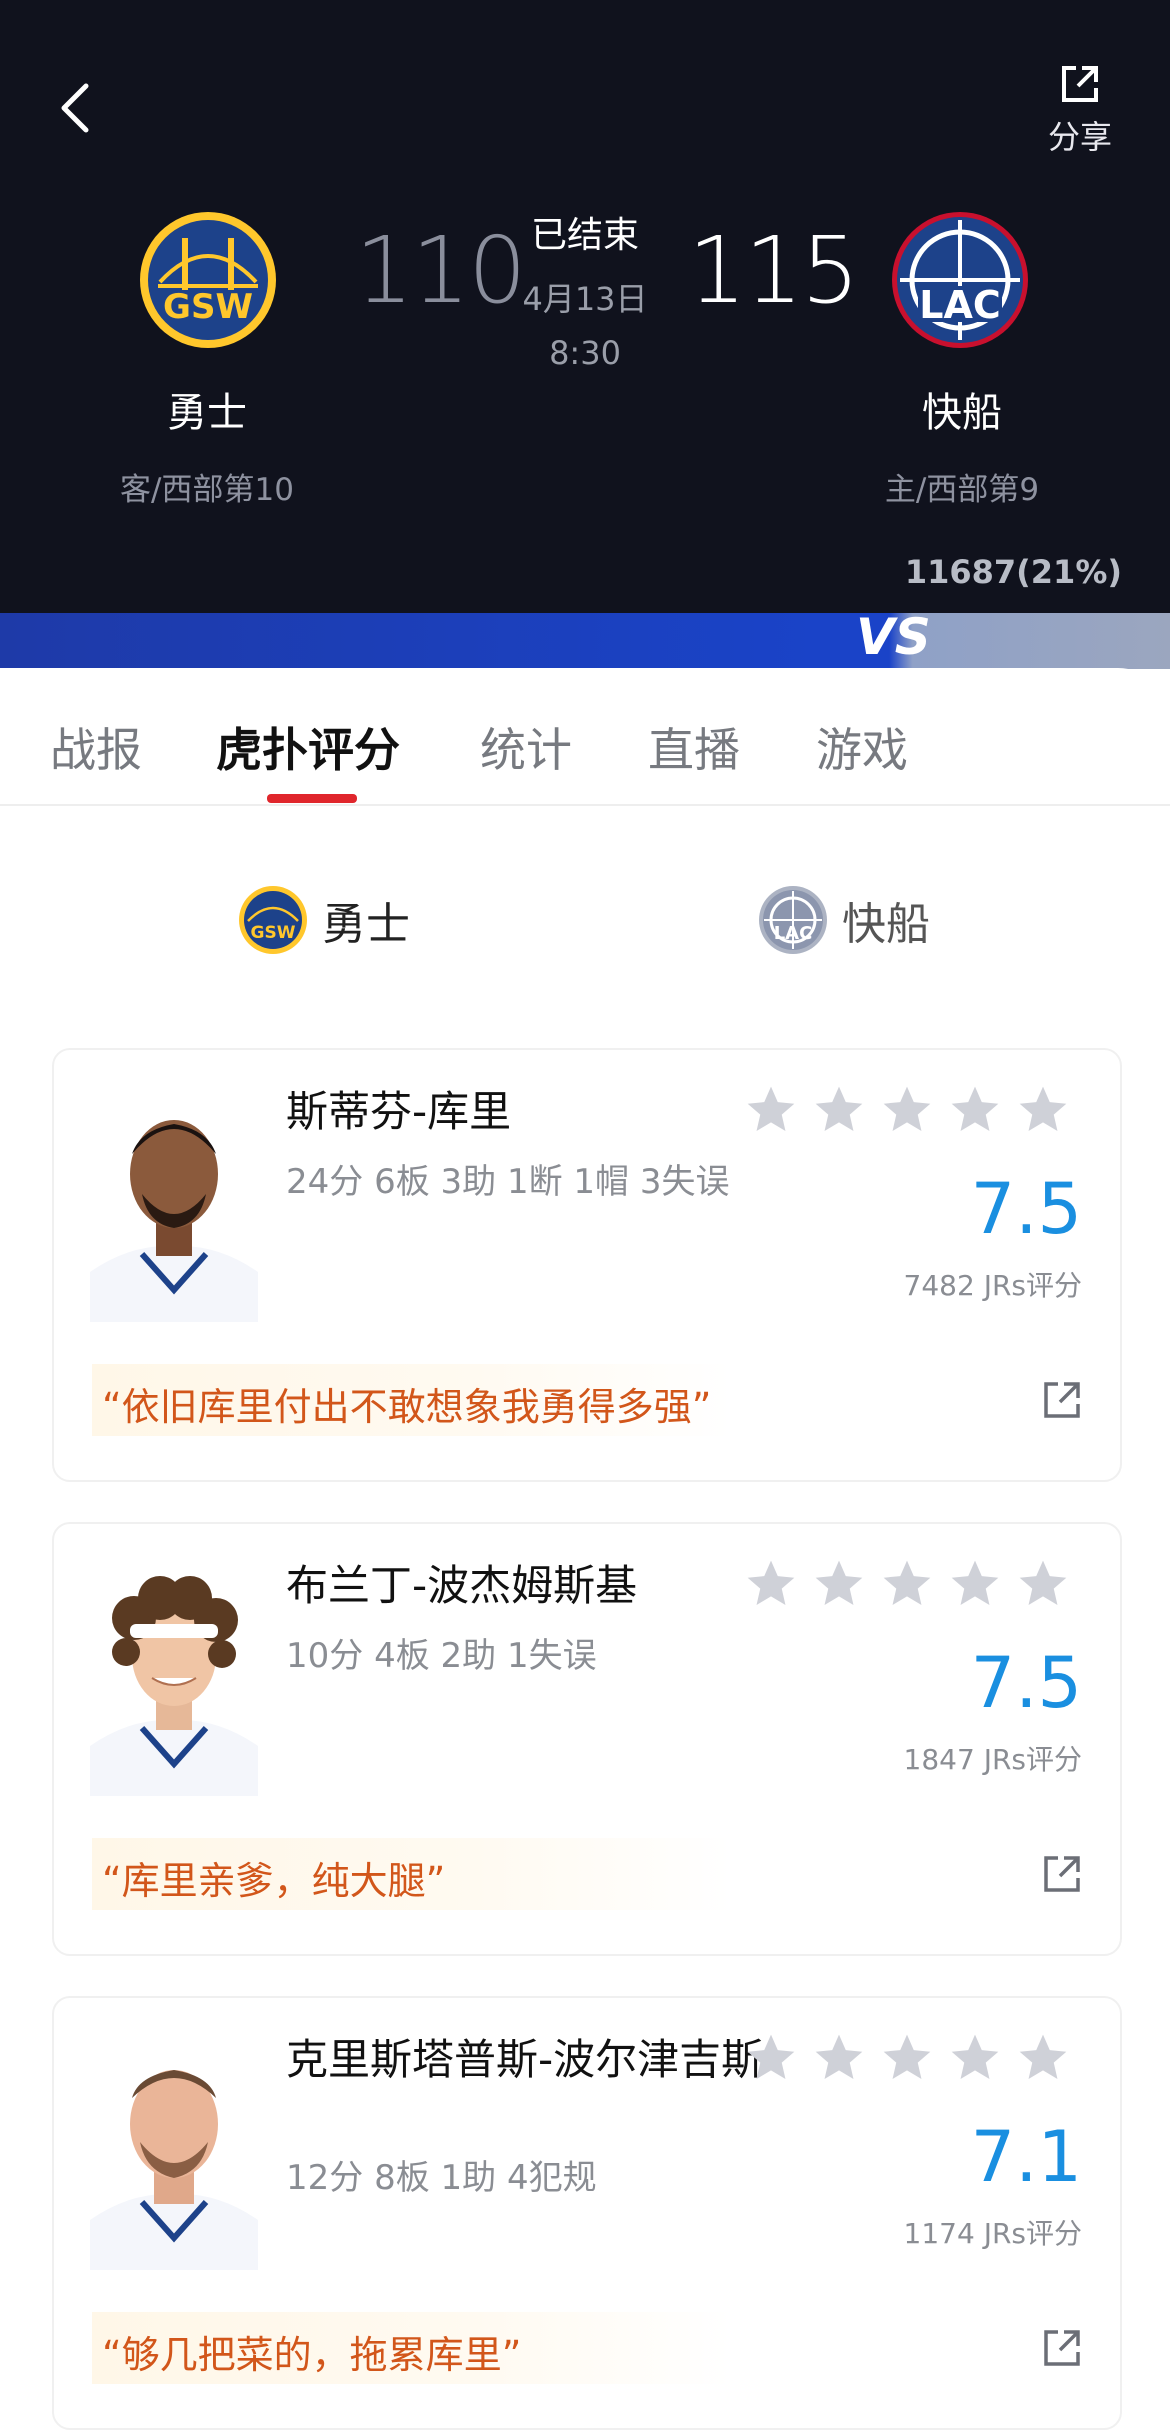 Image resolution: width=1170 pixels, height=2432 pixels. I want to click on home-team-name: 快船, so click(962, 413).